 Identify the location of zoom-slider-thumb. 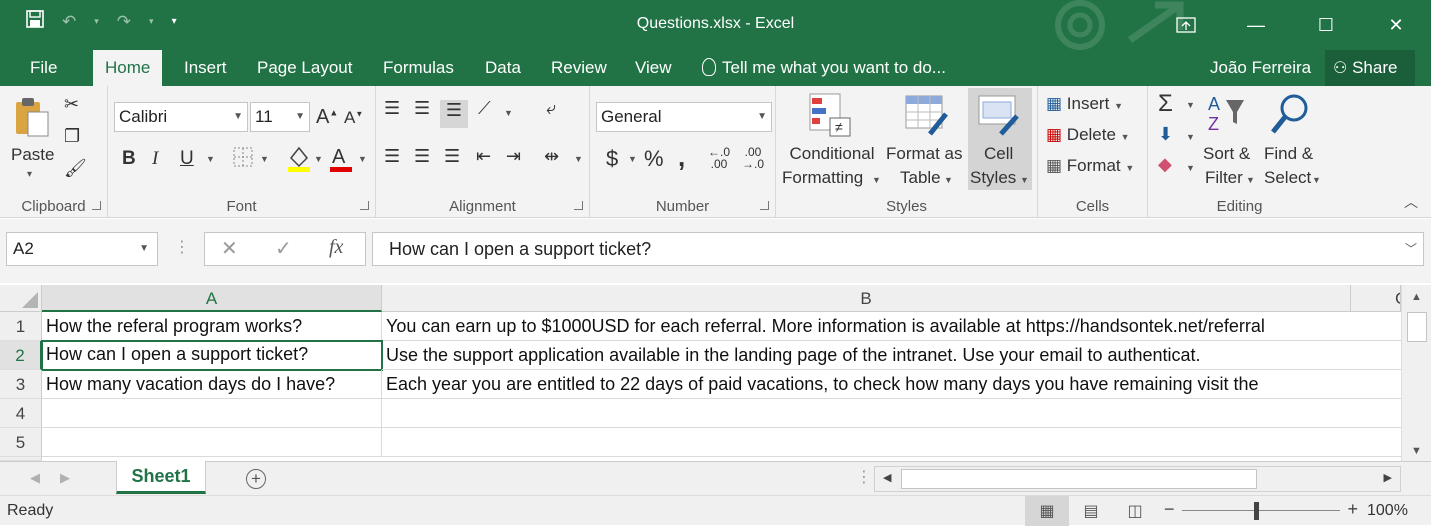
(1256, 511).